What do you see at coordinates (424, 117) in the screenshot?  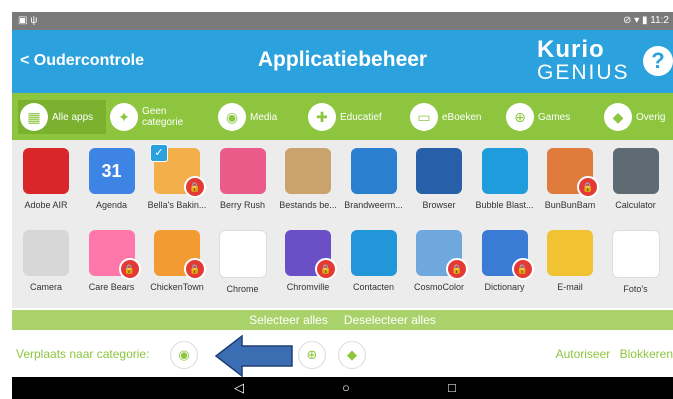 I see `book-icon: ▭` at bounding box center [424, 117].